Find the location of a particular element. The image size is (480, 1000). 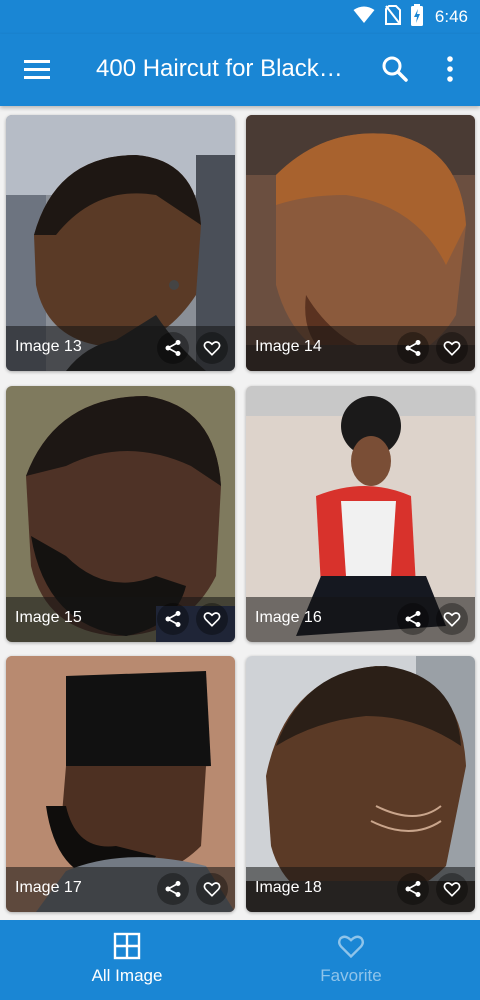

image-label: Image 16 is located at coordinates (288, 617).